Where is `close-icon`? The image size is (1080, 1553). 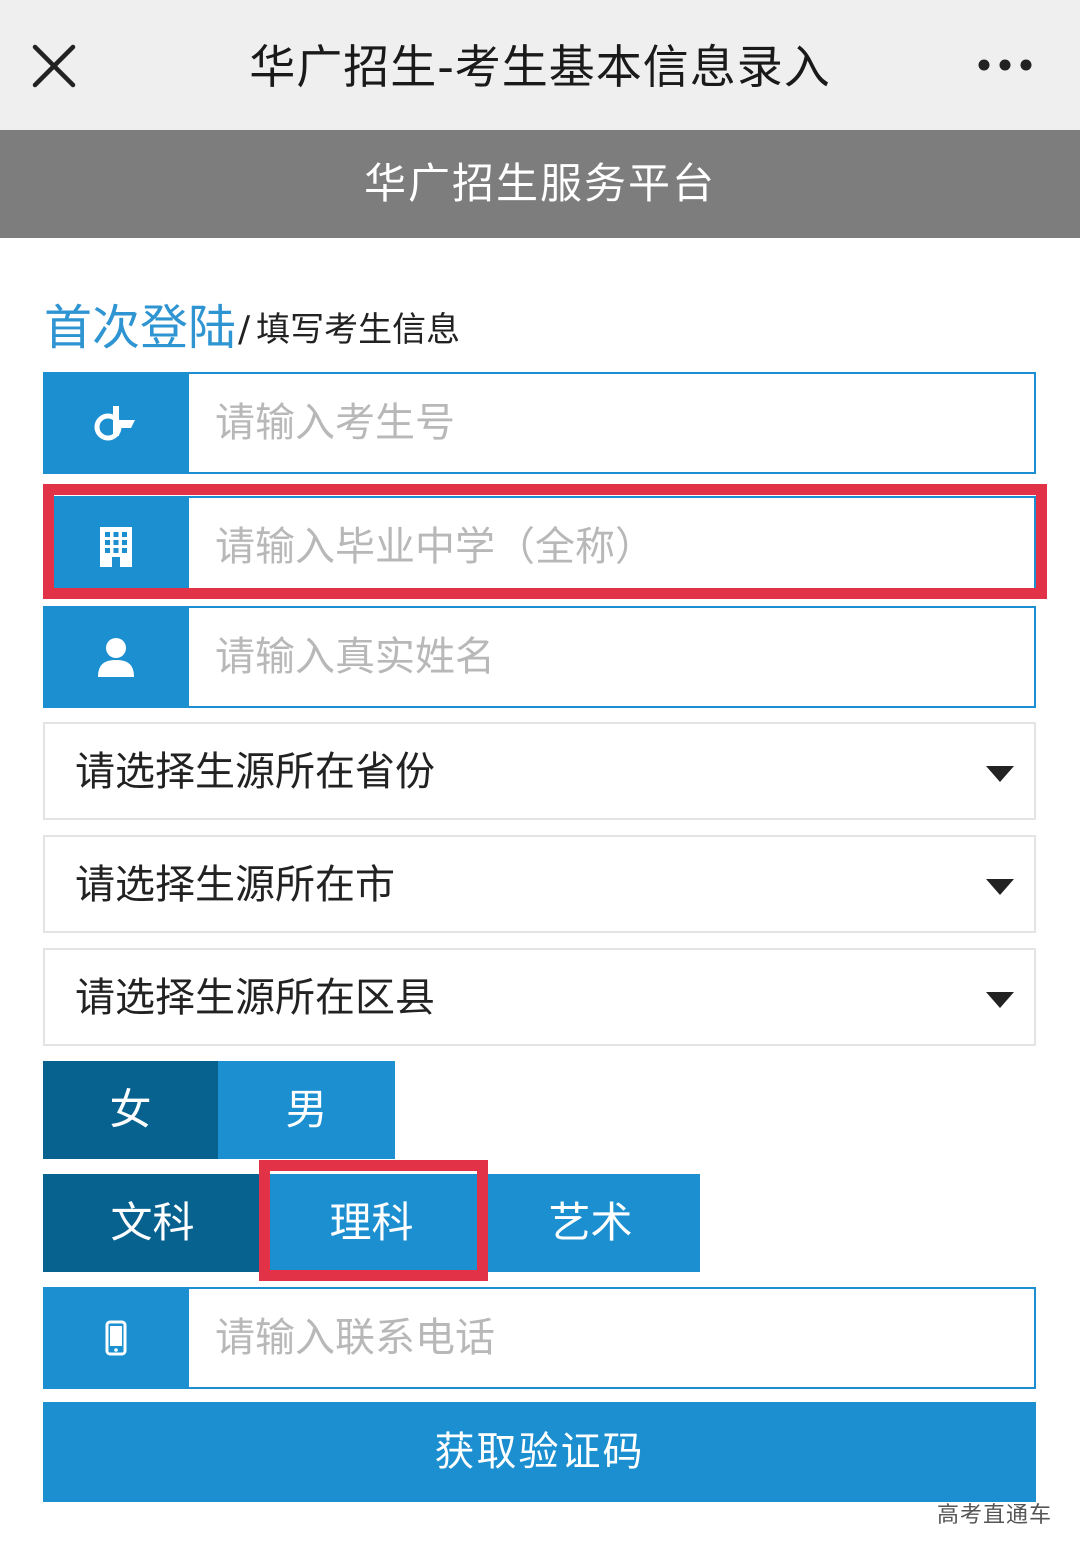
close-icon is located at coordinates (54, 66).